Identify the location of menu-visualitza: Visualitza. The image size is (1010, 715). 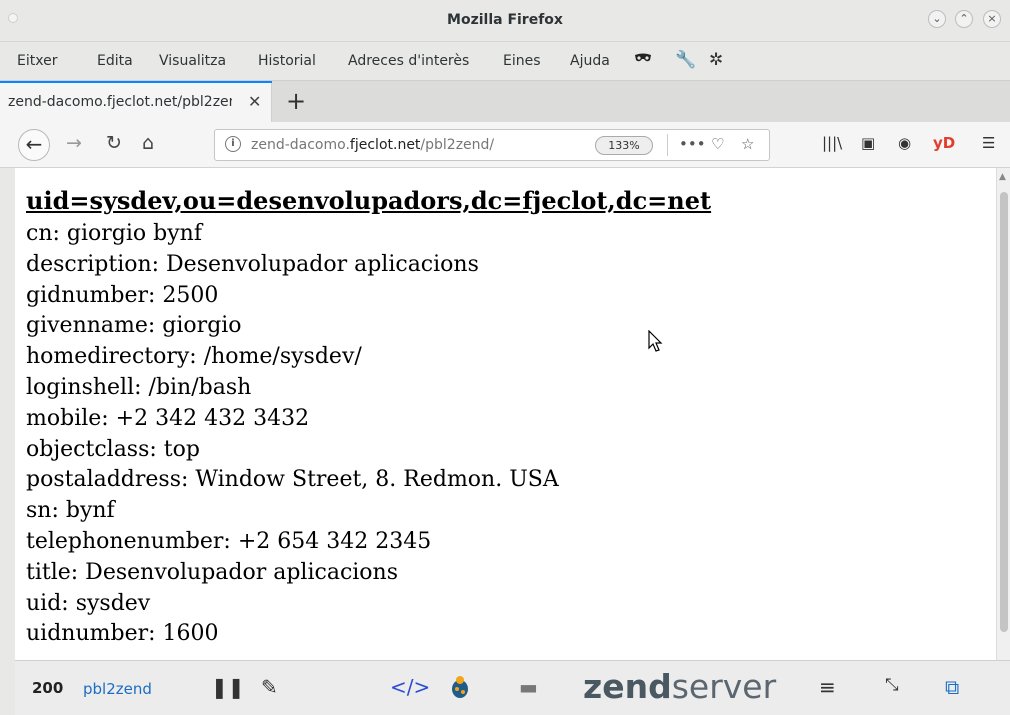
(192, 61).